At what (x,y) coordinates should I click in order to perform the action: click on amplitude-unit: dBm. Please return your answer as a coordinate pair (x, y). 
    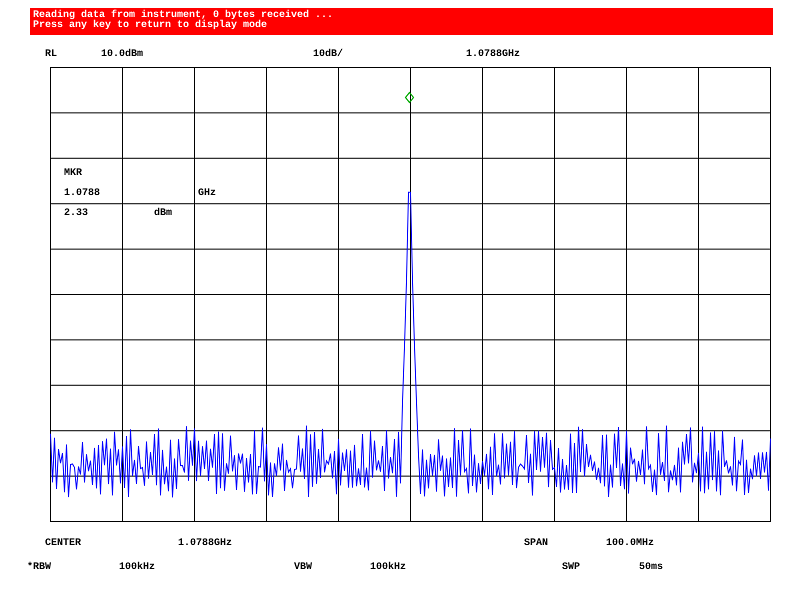
    Looking at the image, I should click on (163, 214).